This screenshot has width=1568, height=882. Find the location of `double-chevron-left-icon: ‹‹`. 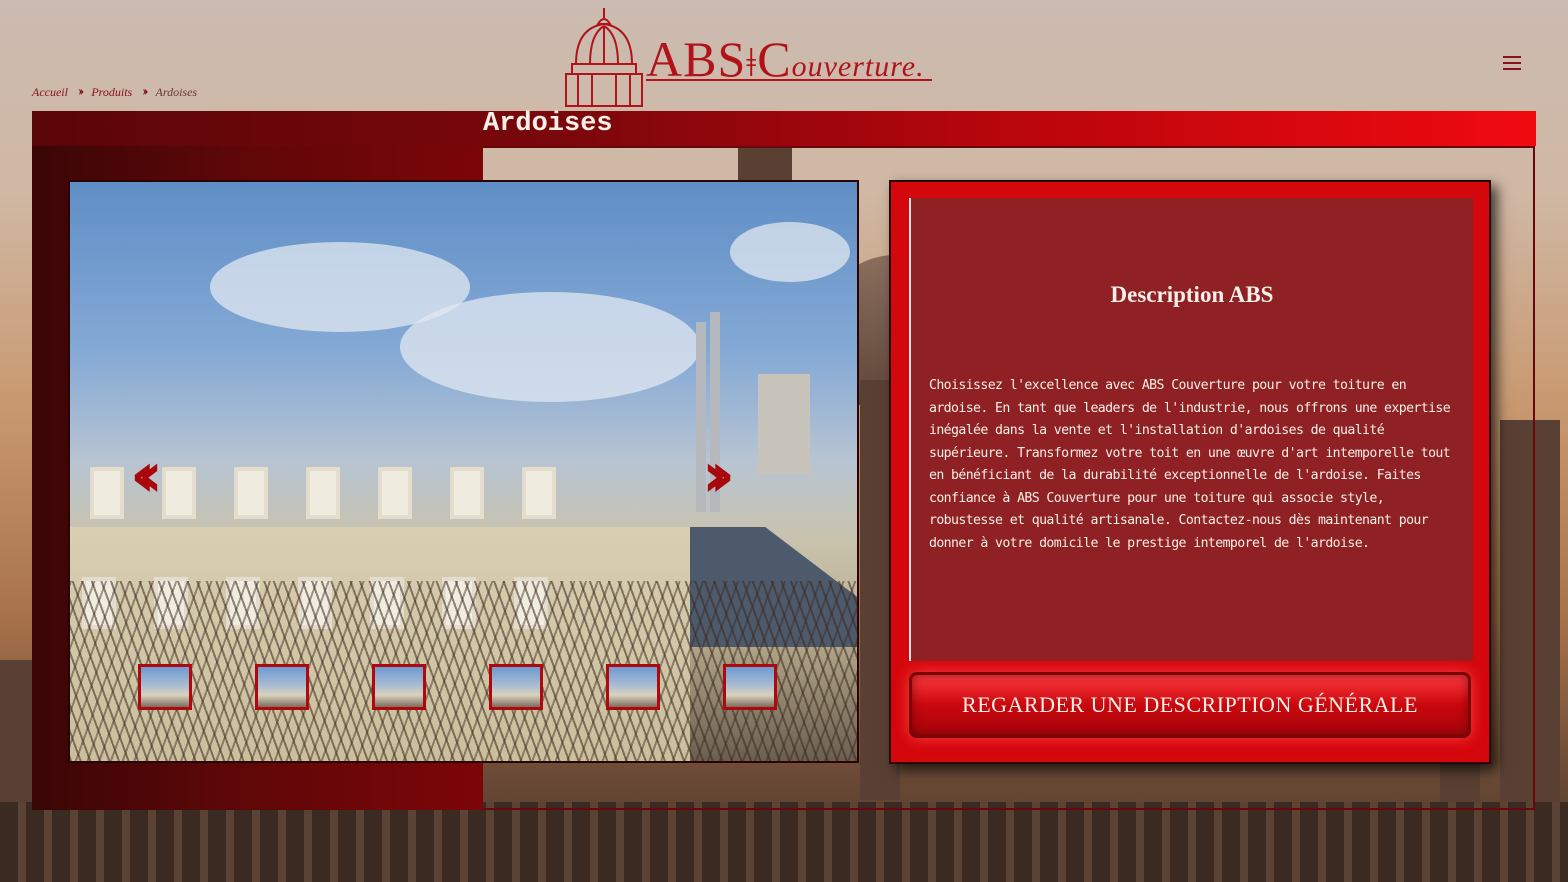

double-chevron-left-icon: ‹‹ is located at coordinates (146, 474).